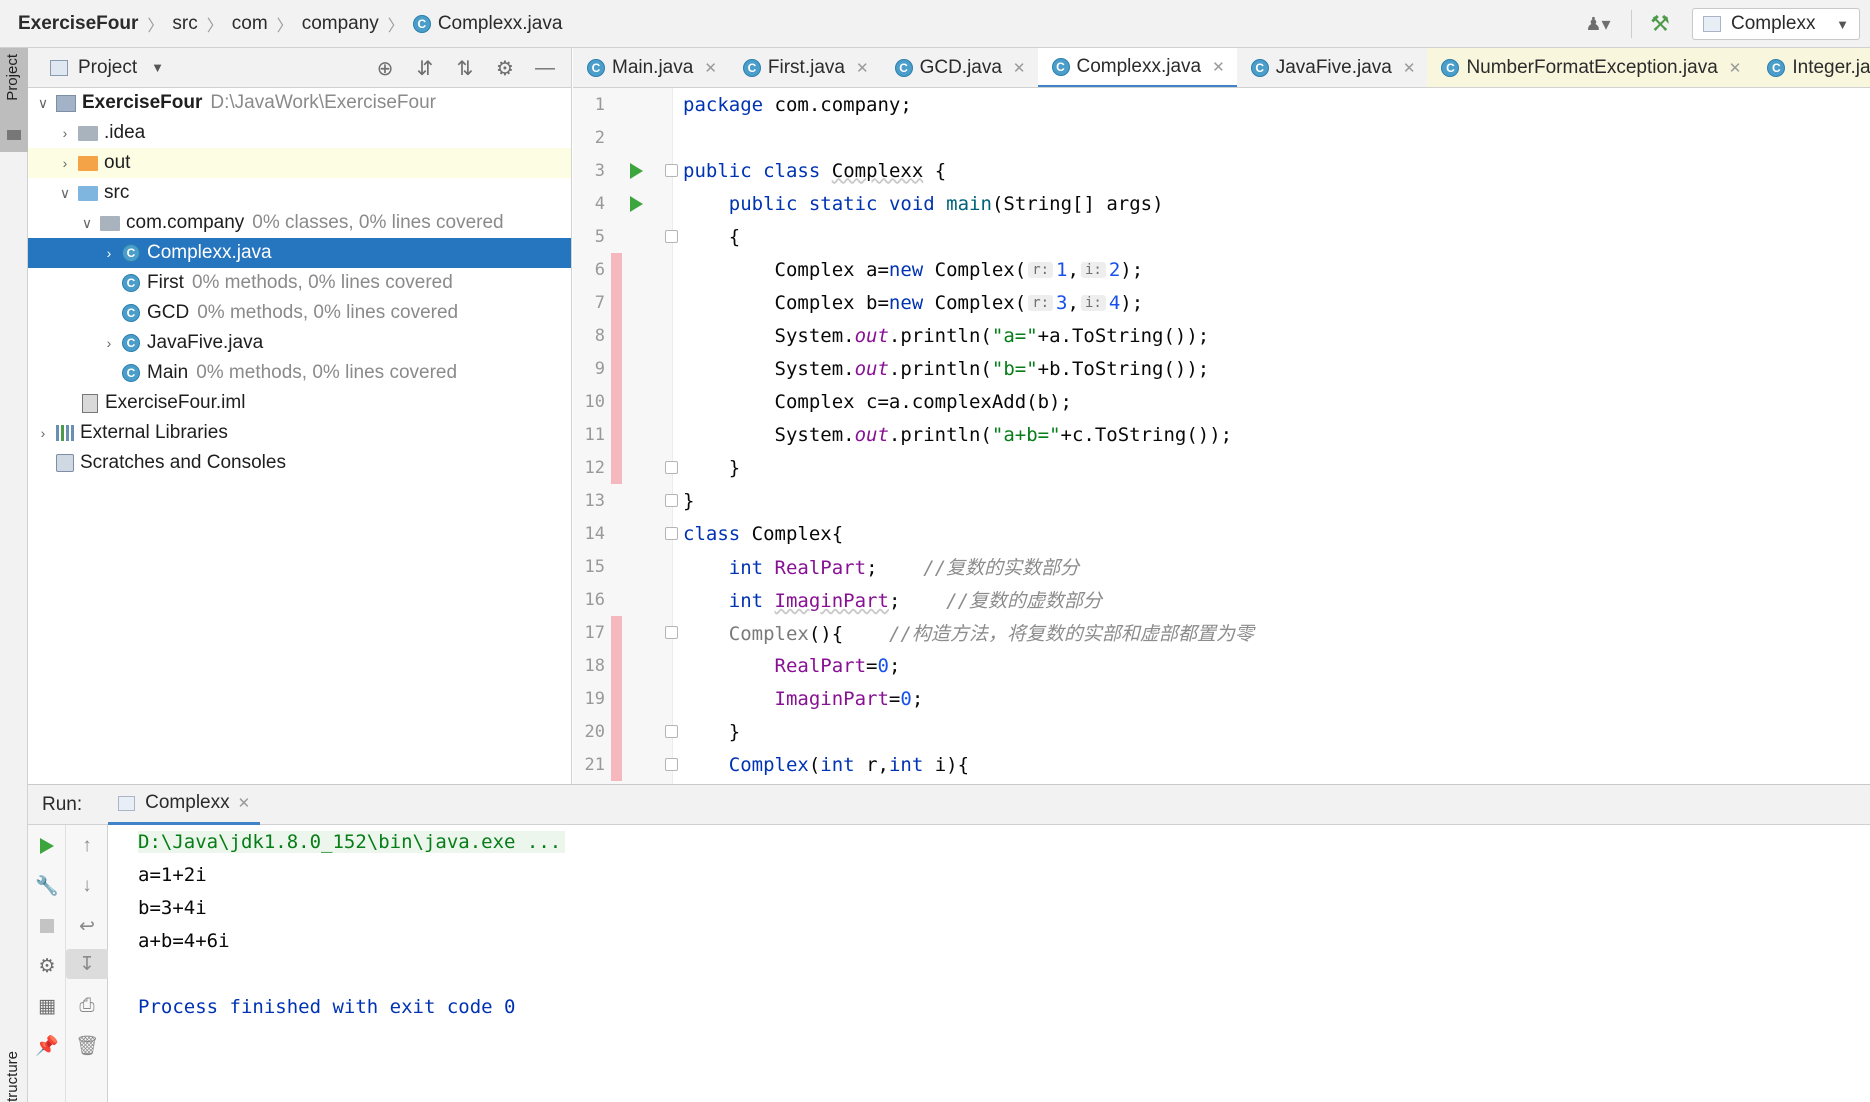 The height and width of the screenshot is (1102, 1870). Describe the element at coordinates (299, 193) in the screenshot. I see `tree-item-src: ∨ src` at that location.